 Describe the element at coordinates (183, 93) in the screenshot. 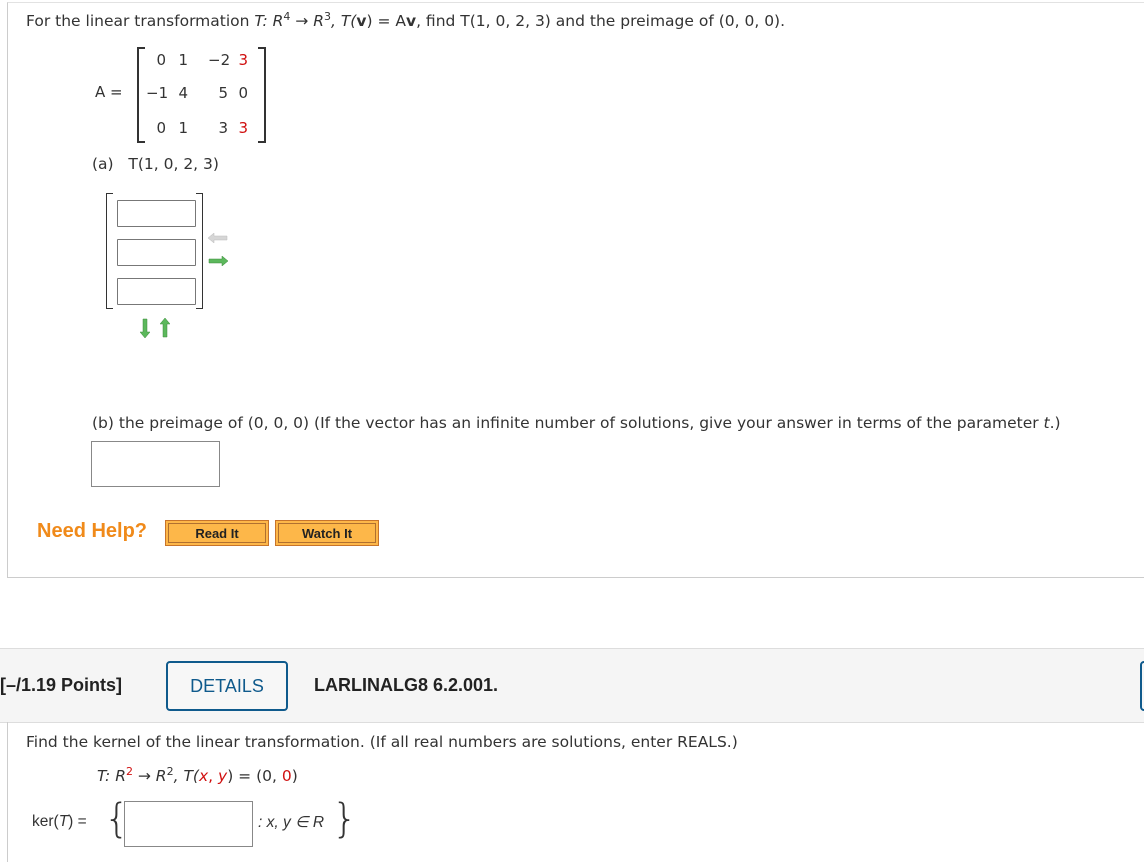

I see `matrix-cell: 4` at that location.